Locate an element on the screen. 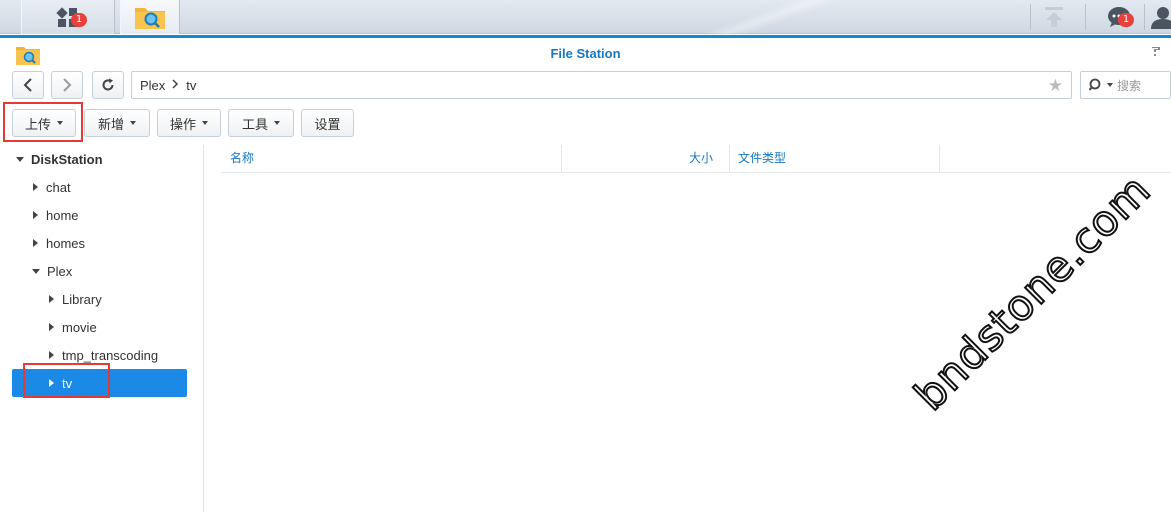 The image size is (1171, 512). column-header-size: 大小 is located at coordinates (646, 158).